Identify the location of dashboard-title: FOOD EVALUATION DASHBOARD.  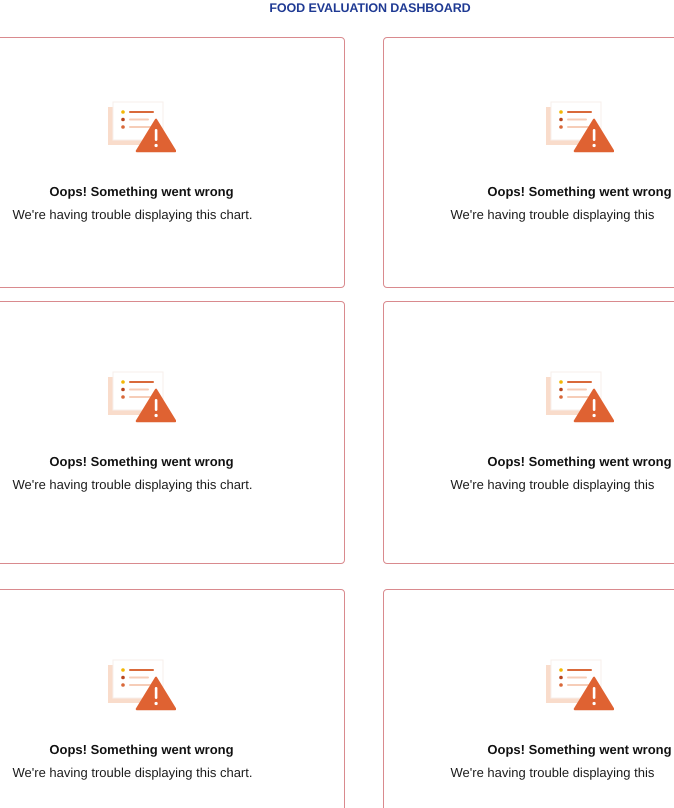
(370, 8).